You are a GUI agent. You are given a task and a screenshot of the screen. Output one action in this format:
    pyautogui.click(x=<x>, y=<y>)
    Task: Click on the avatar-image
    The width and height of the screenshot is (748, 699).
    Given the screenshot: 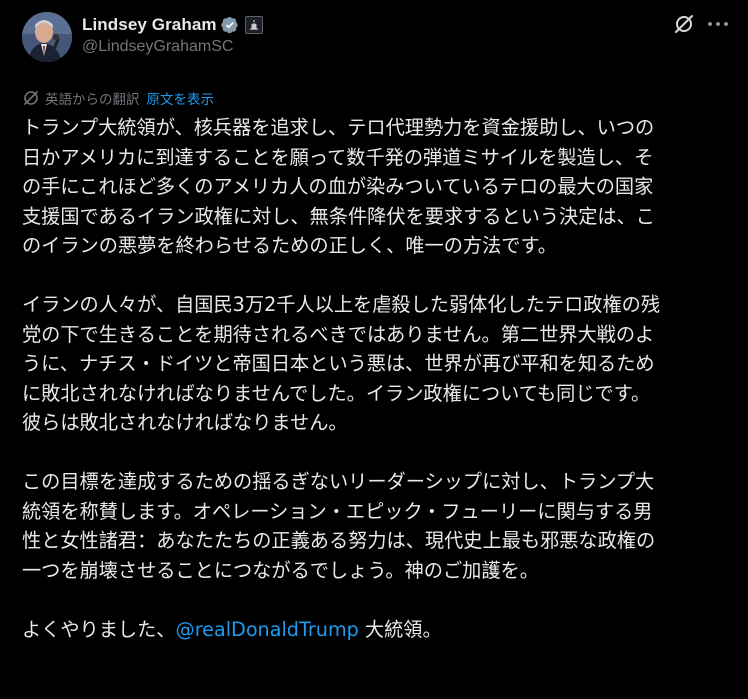 What is the action you would take?
    pyautogui.click(x=47, y=37)
    